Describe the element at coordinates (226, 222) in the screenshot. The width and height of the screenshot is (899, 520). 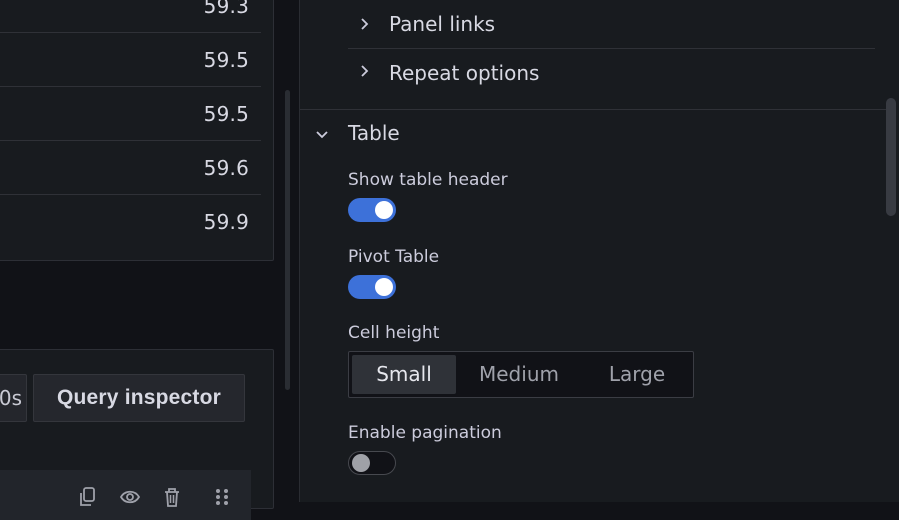
I see `table-cell-value: 59.9` at that location.